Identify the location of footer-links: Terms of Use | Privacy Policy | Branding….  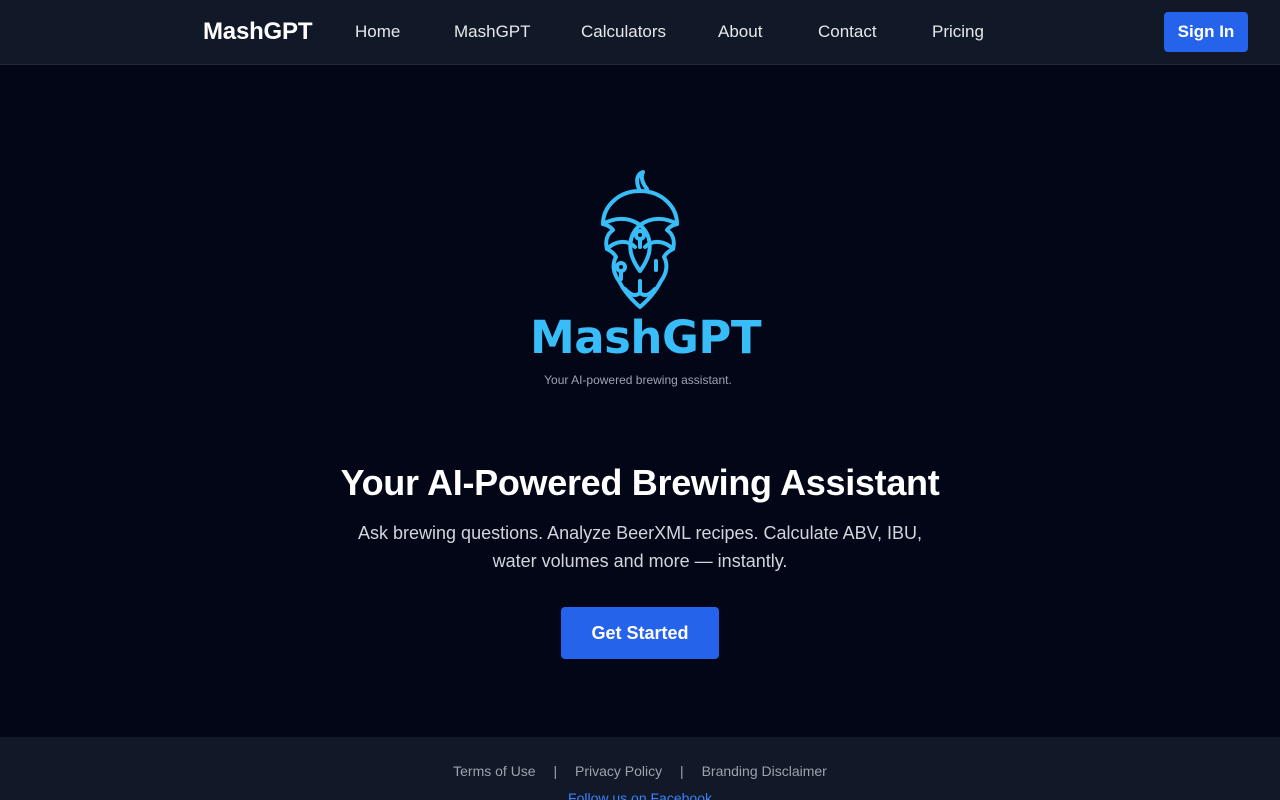
(640, 771).